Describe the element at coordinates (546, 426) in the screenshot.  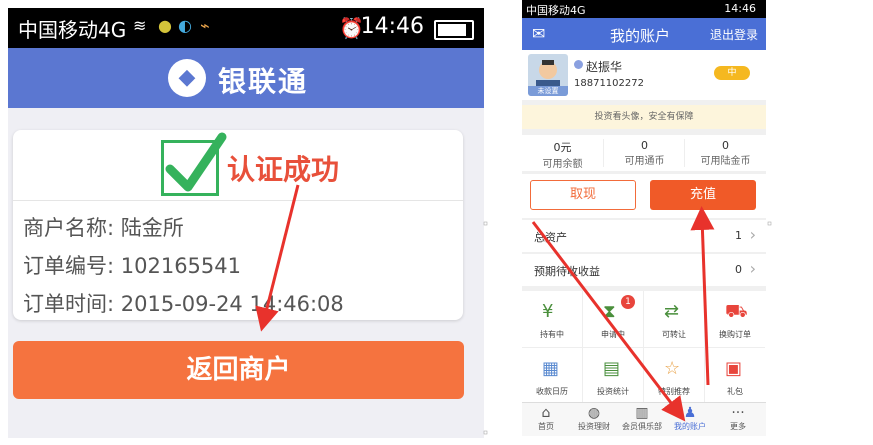
I see `tab-label: 首页` at that location.